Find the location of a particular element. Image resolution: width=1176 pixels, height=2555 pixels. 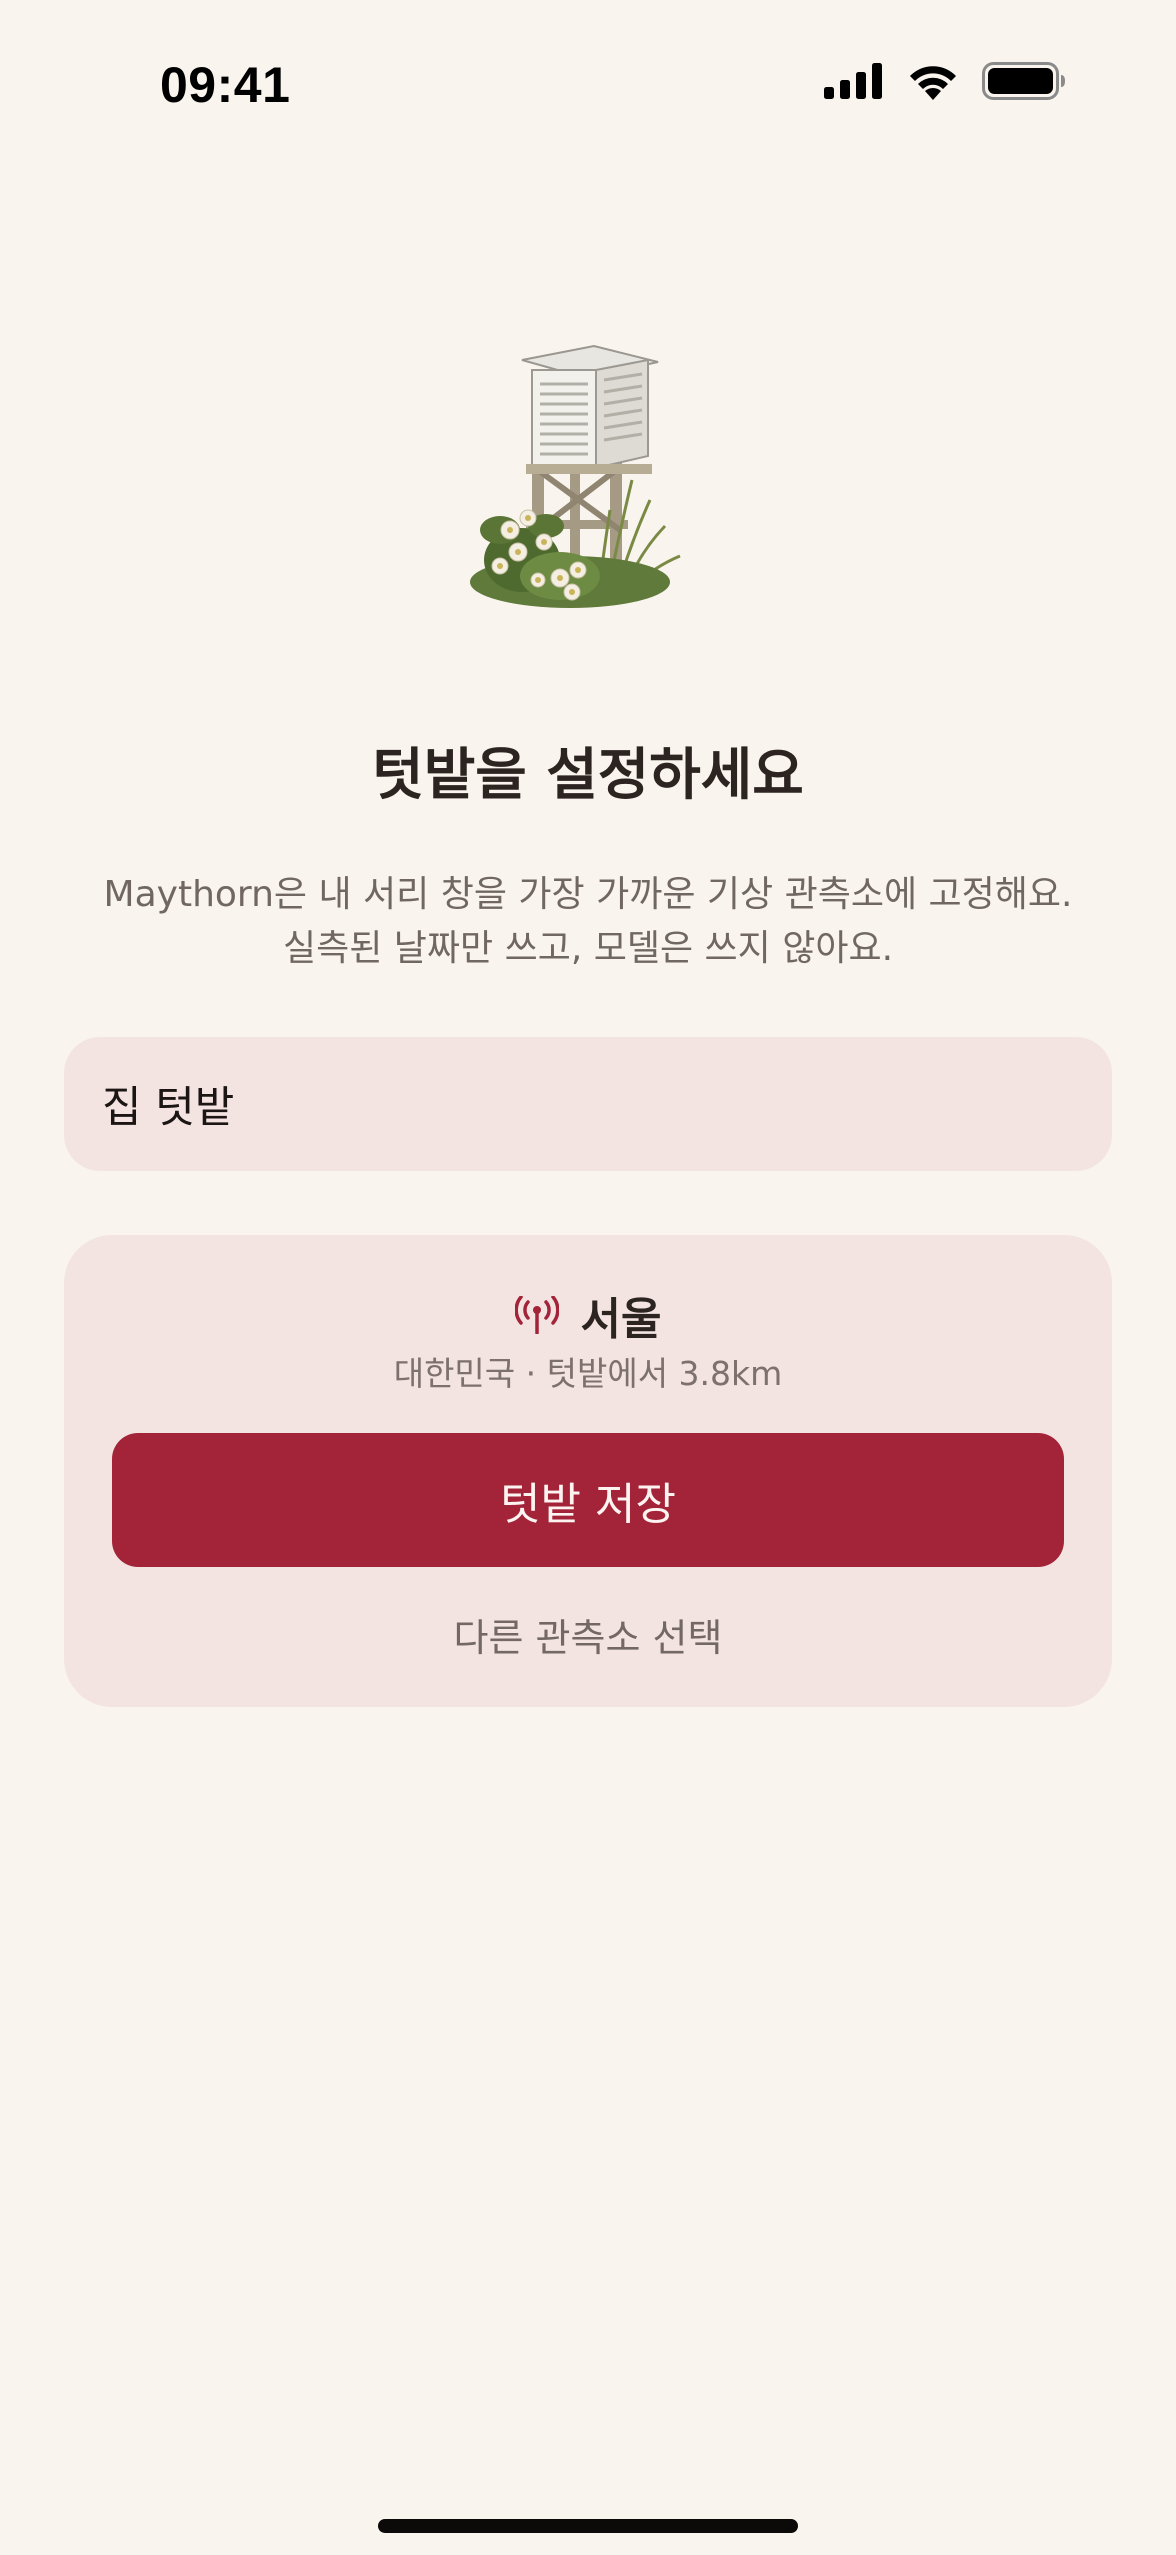

antenna-icon is located at coordinates (536, 1315).